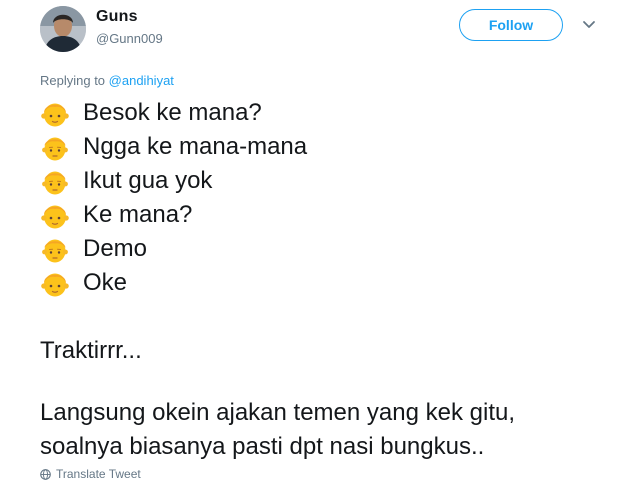 The width and height of the screenshot is (635, 494). Describe the element at coordinates (107, 80) in the screenshot. I see `replying-to: Replying to @andihiyat` at that location.